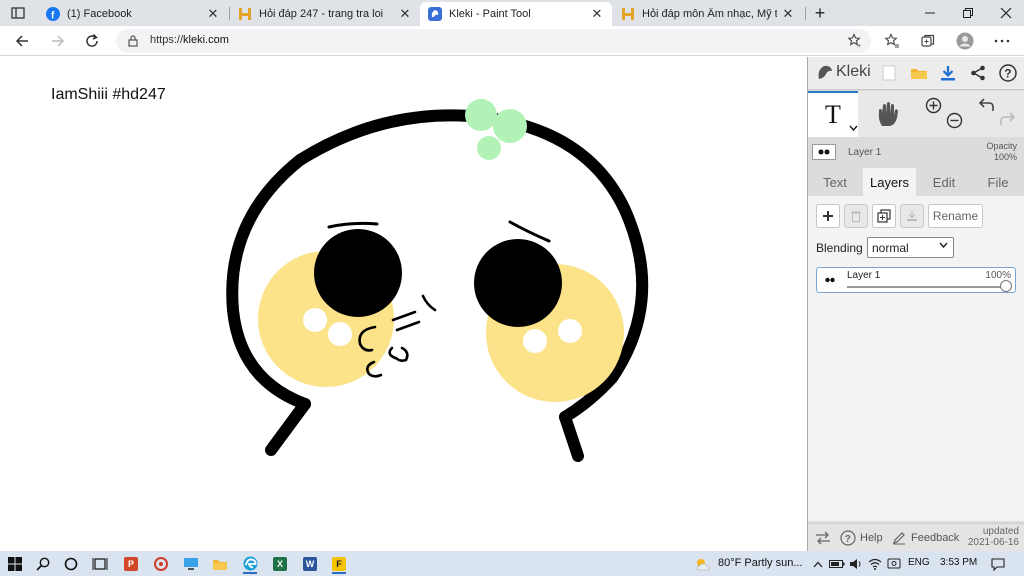 The image size is (1024, 576). What do you see at coordinates (910, 247) in the screenshot?
I see `blending-mode-select: normal` at bounding box center [910, 247].